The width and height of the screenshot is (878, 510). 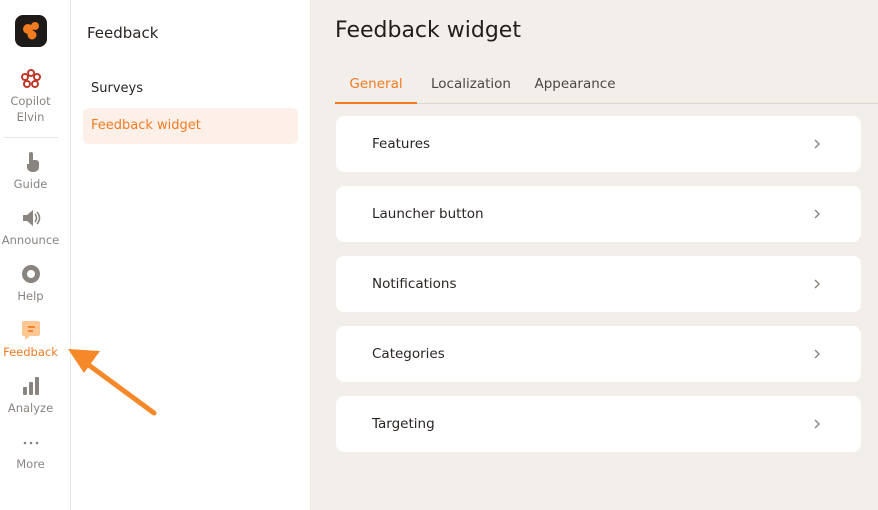 I want to click on speaker-icon, so click(x=31, y=218).